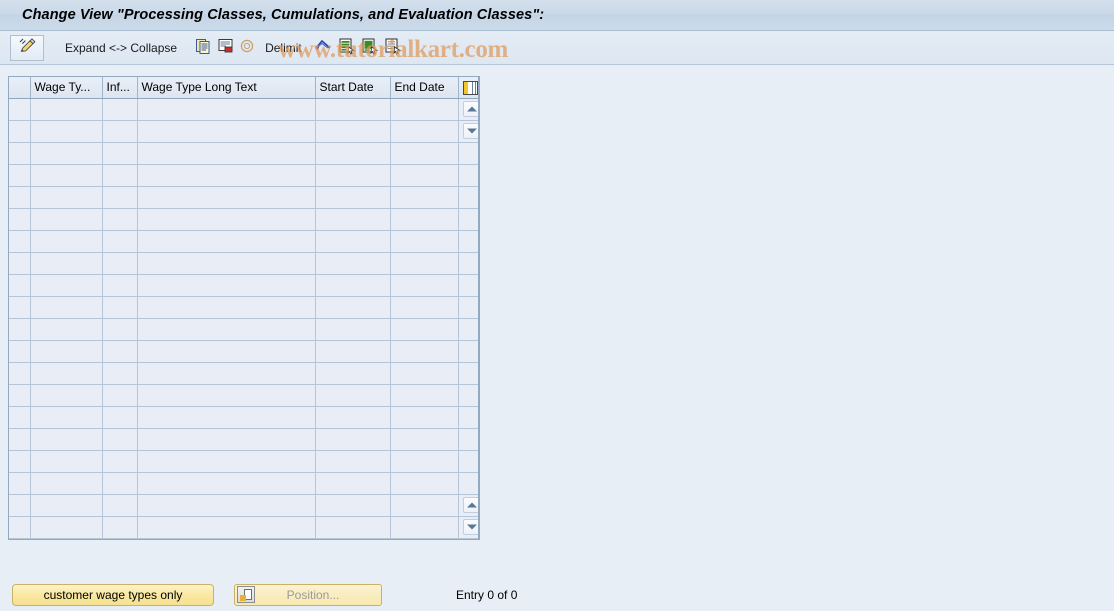 This screenshot has height=611, width=1114. Describe the element at coordinates (226, 47) in the screenshot. I see `copy-as-icon` at that location.